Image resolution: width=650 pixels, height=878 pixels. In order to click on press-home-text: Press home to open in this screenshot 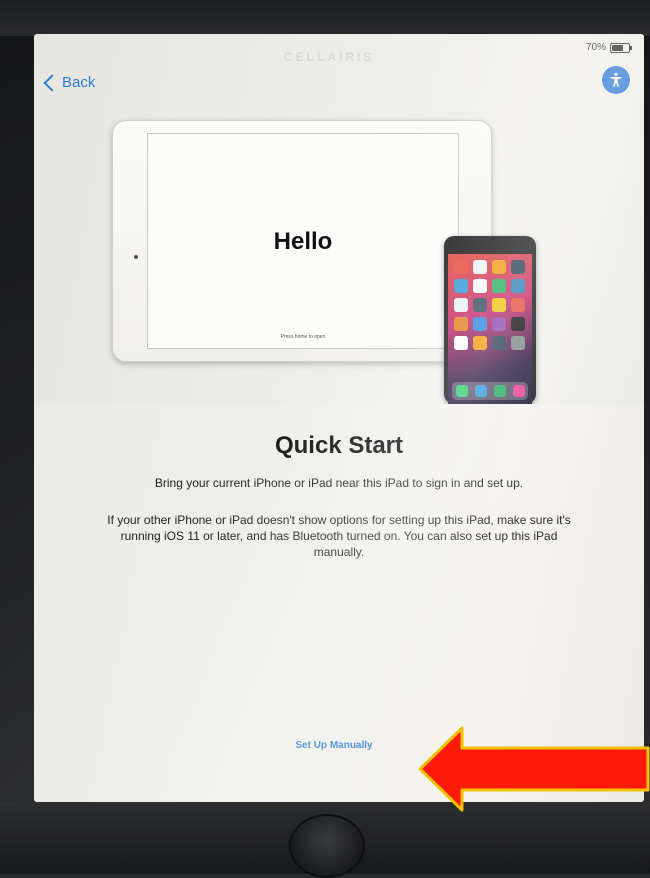, I will do `click(303, 337)`.